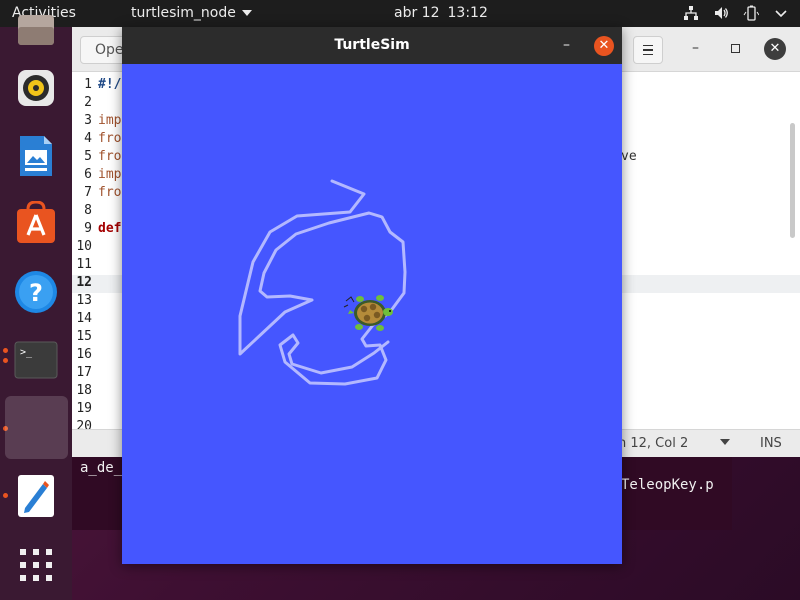 The height and width of the screenshot is (600, 800). I want to click on line-number: 10, so click(84, 246).